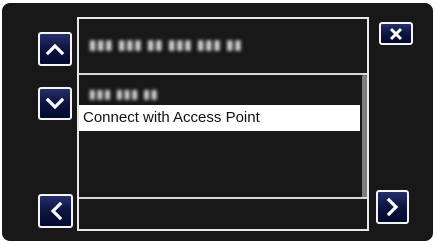  I want to click on scroll-down-button, so click(55, 103).